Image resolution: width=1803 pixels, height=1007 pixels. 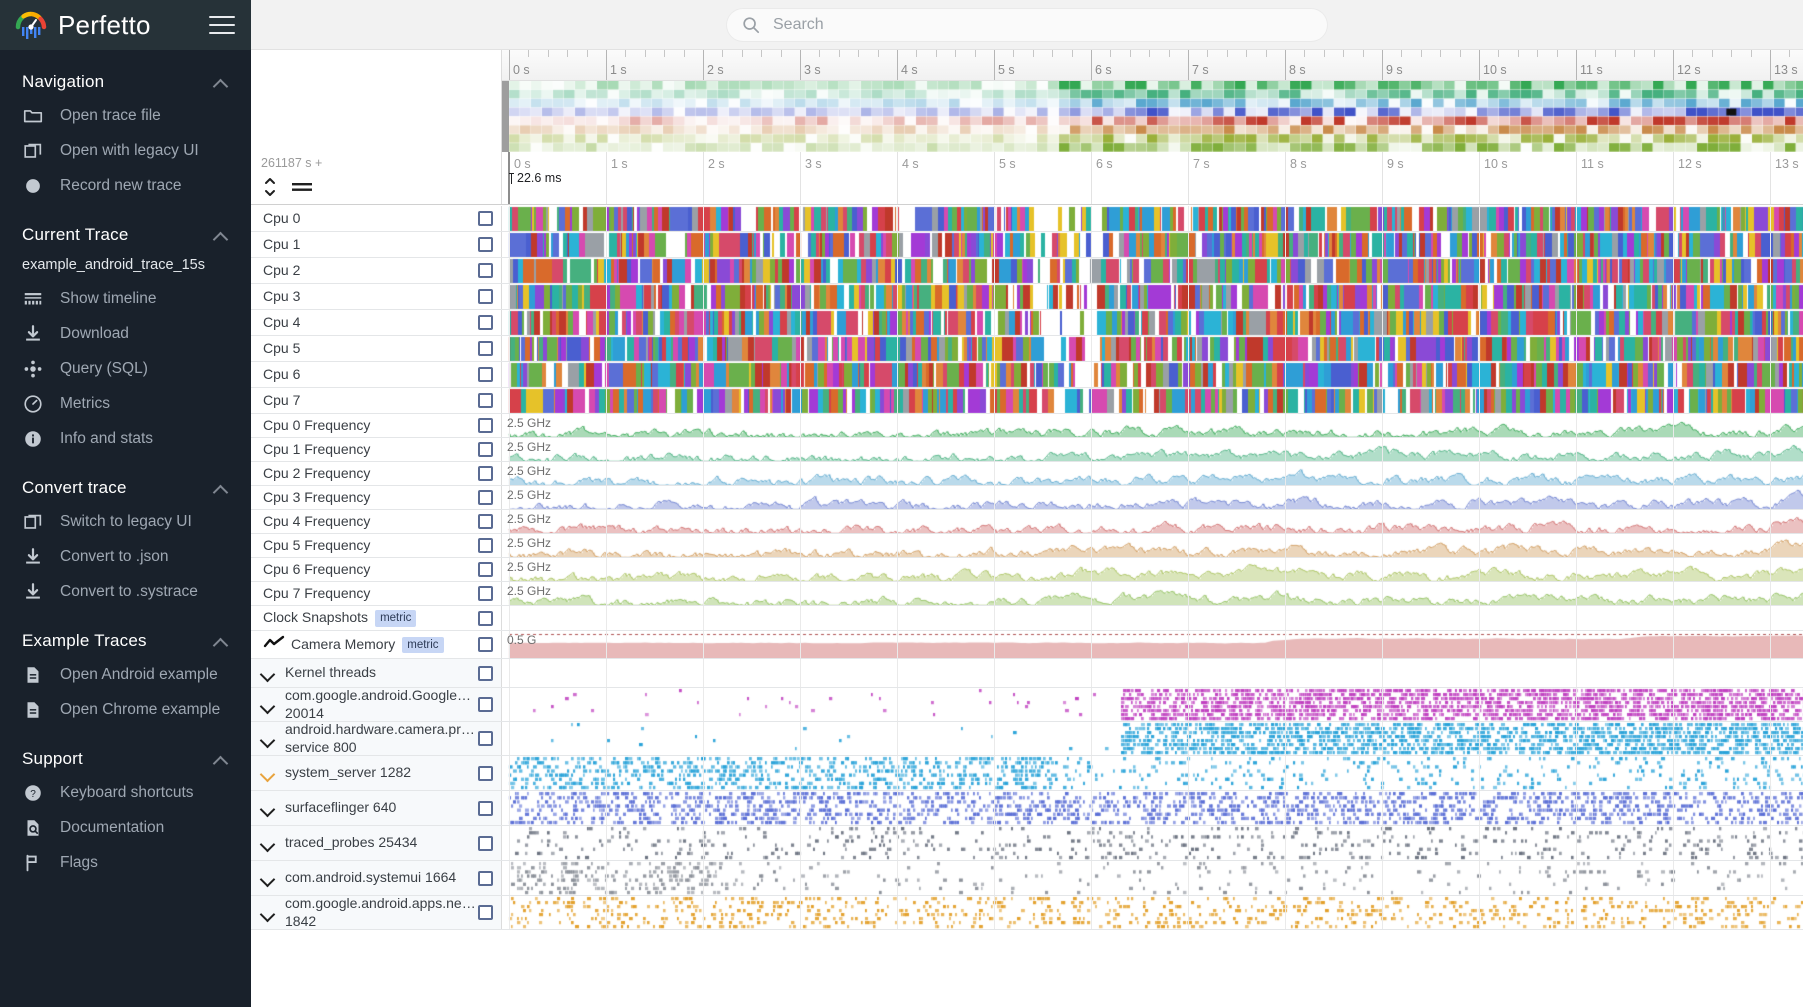 I want to click on track-name-cell: surfaceflinger 640, so click(x=376, y=808).